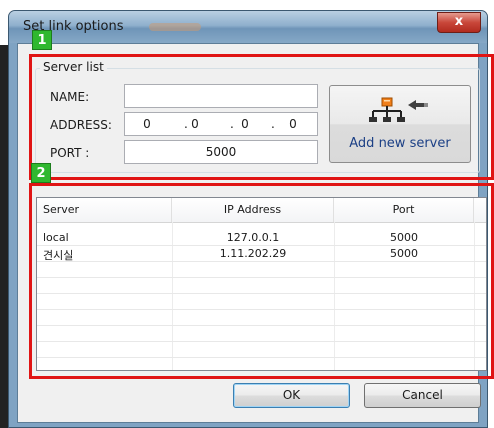 The image size is (494, 428). Describe the element at coordinates (41, 173) in the screenshot. I see `step-badge-2: 2` at that location.